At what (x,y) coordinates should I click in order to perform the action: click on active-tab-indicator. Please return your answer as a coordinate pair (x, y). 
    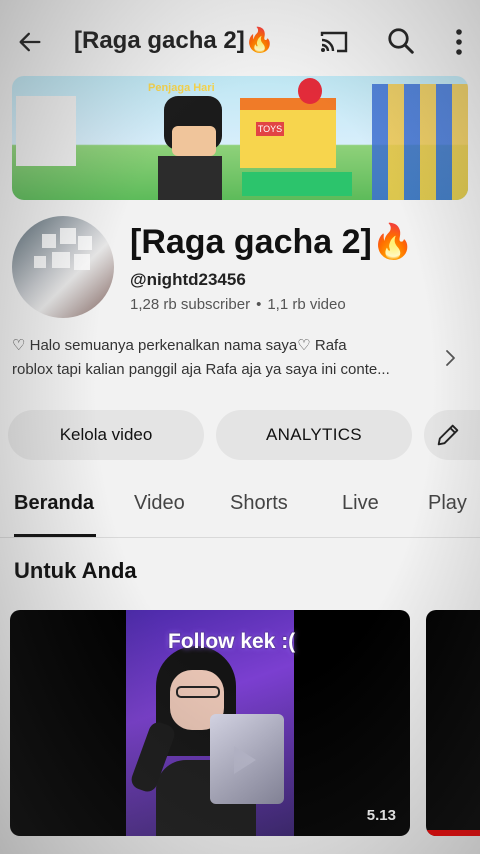
    Looking at the image, I should click on (55, 535).